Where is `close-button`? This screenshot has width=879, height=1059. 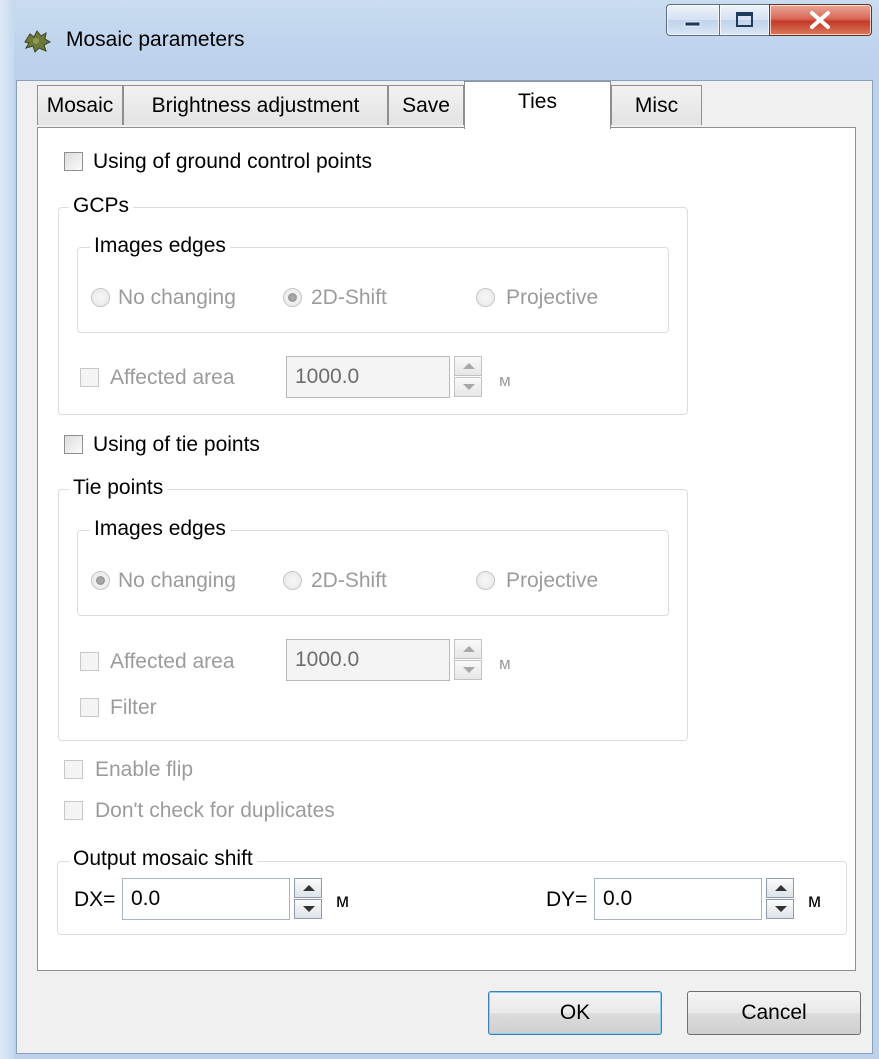 close-button is located at coordinates (820, 20).